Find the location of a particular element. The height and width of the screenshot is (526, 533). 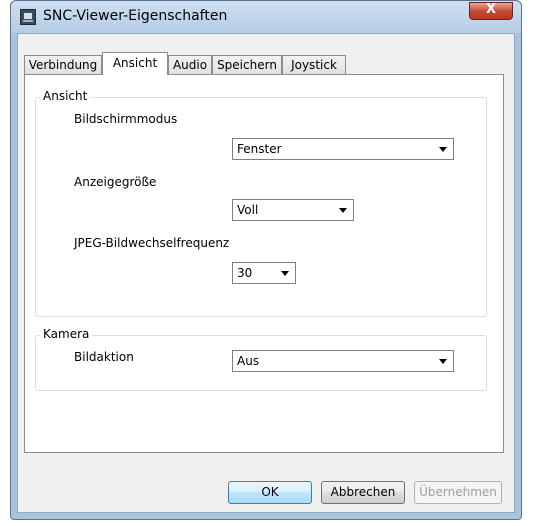

image-action-label: Bildaktion is located at coordinates (104, 357).